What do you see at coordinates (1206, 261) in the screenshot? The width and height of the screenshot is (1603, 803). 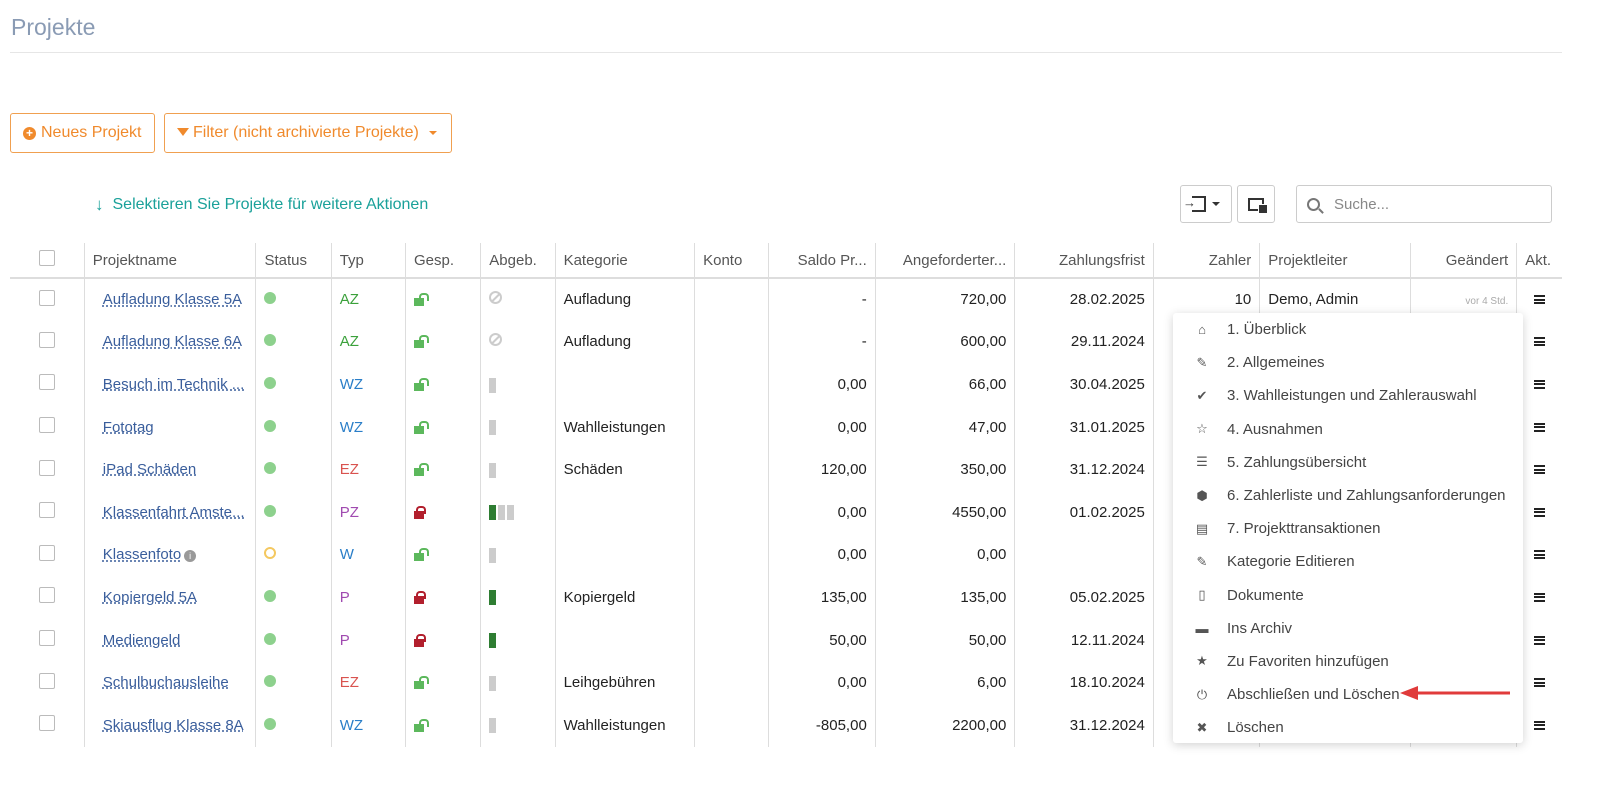 I see `column-header: Zahler` at bounding box center [1206, 261].